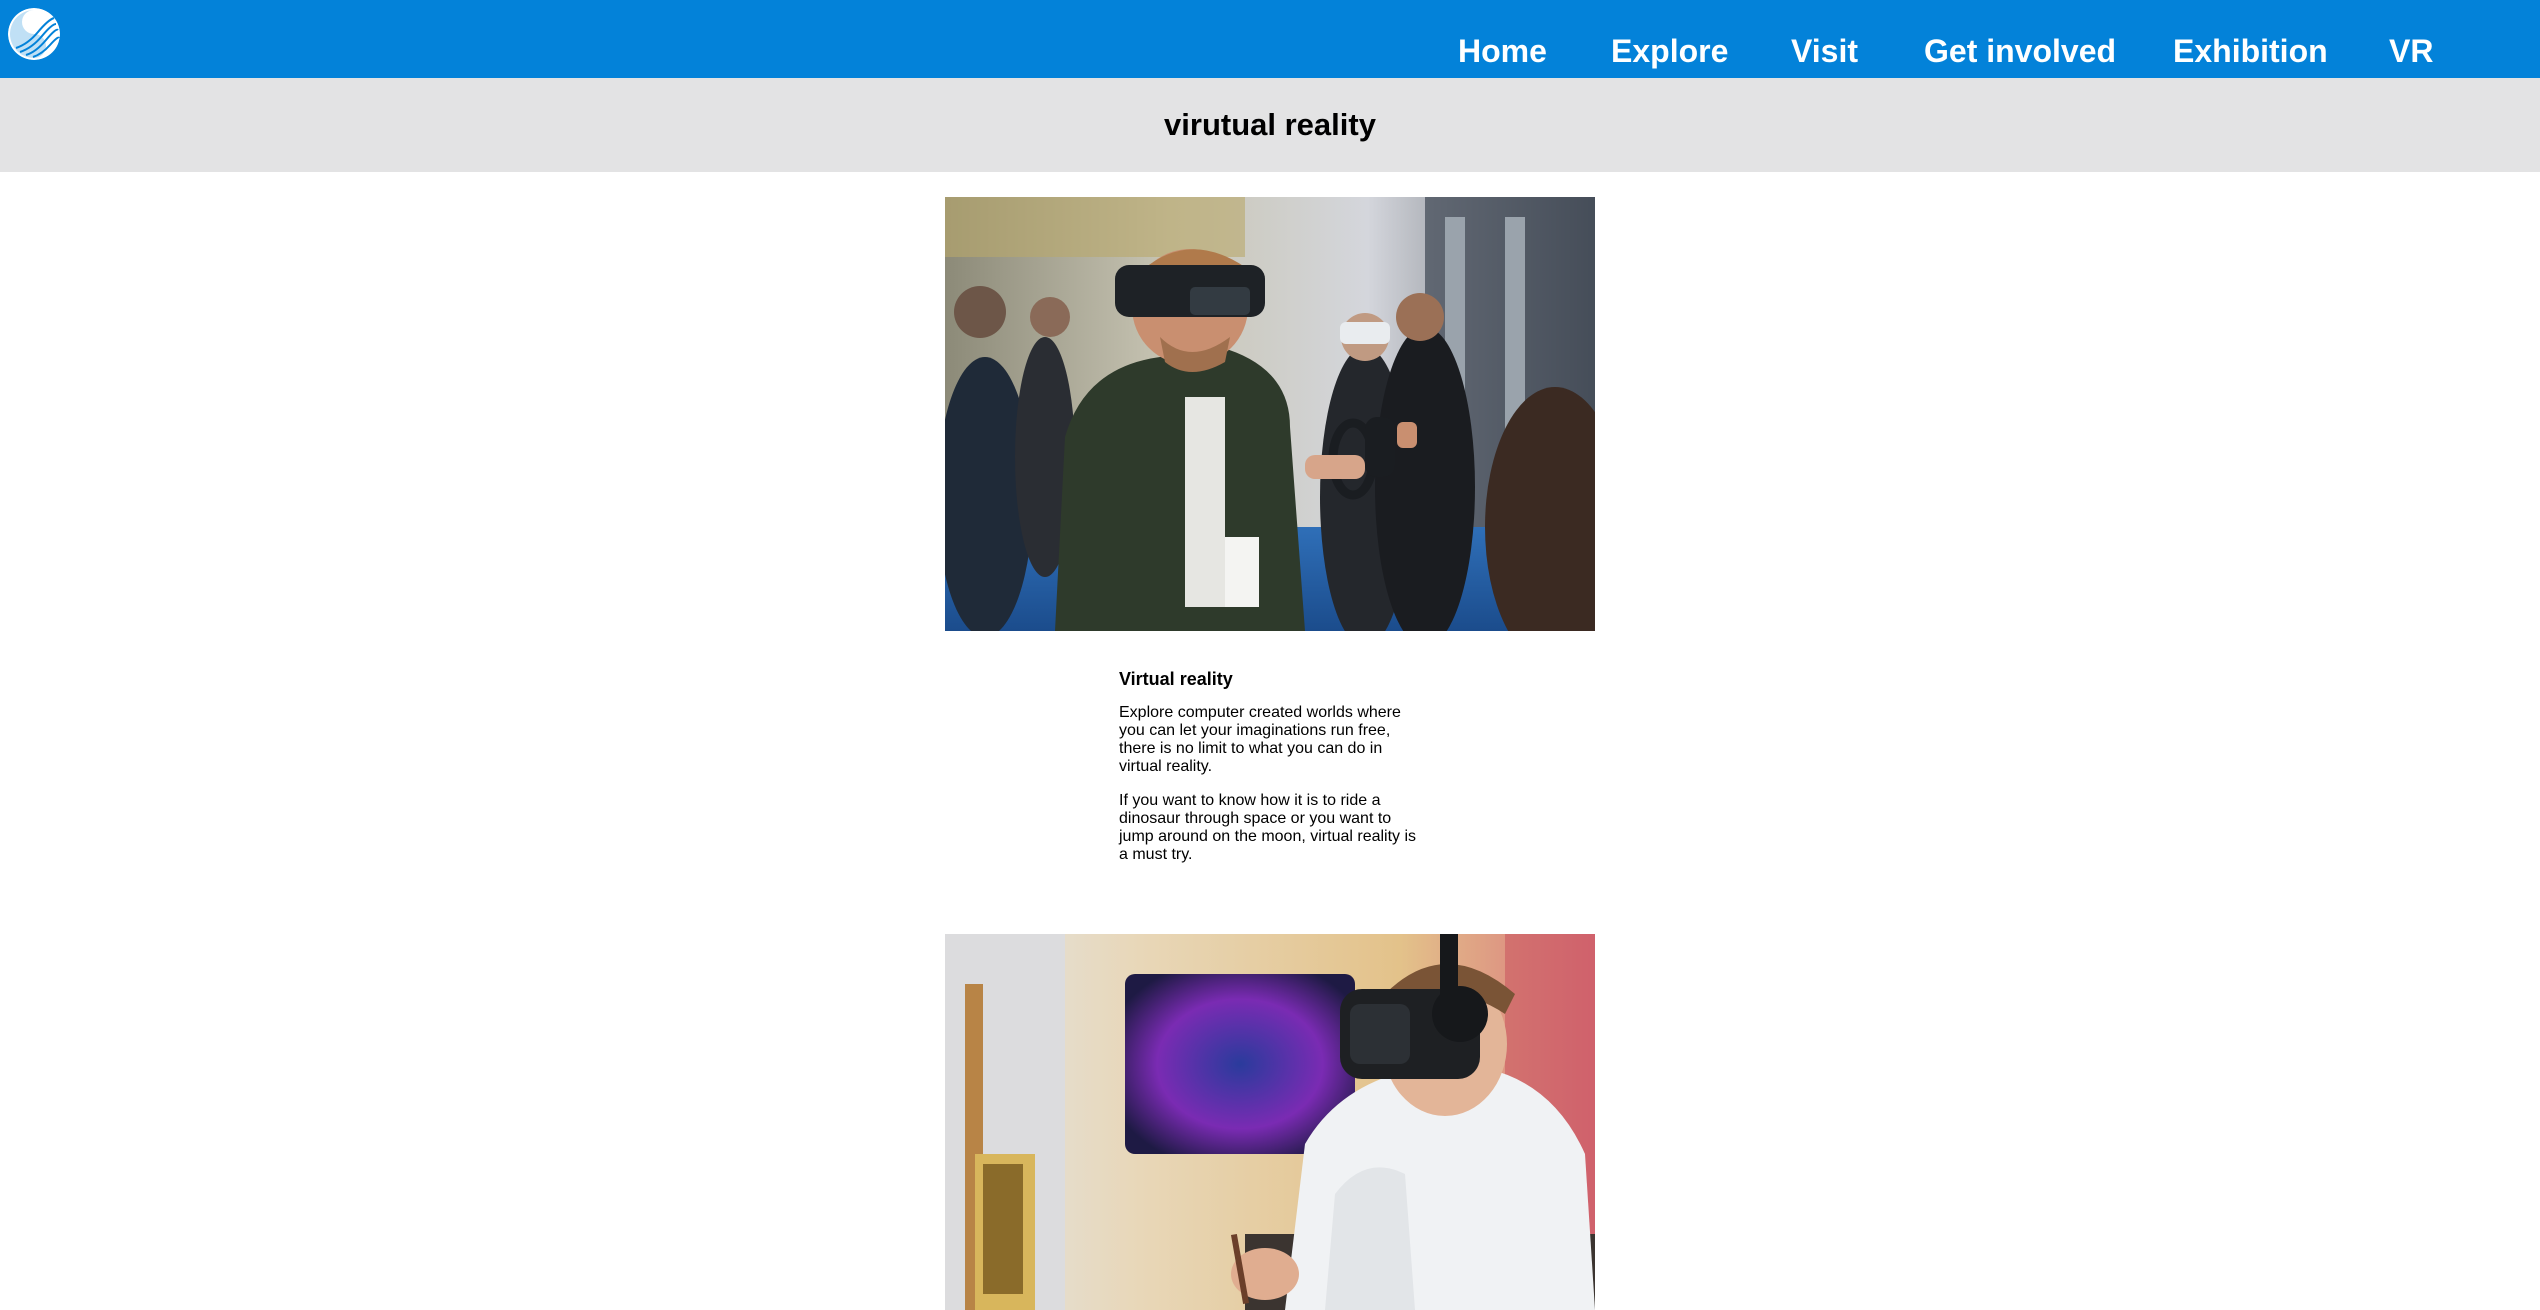  What do you see at coordinates (1824, 51) in the screenshot?
I see `nav-visit: Visit` at bounding box center [1824, 51].